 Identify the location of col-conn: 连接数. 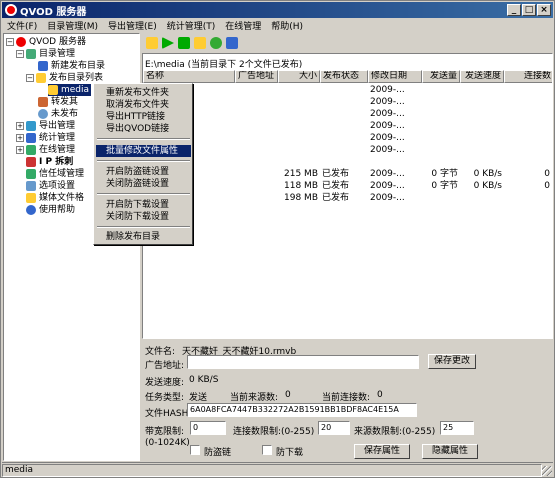
(528, 76).